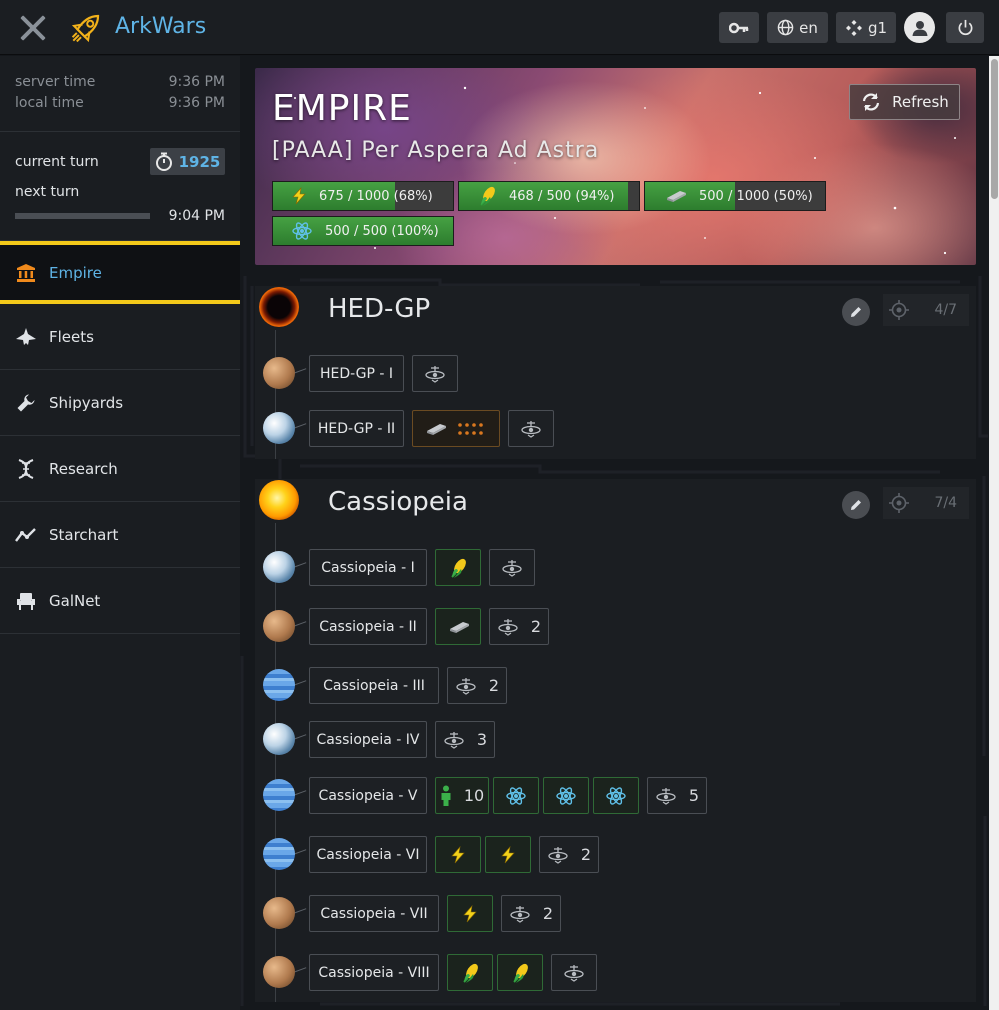  I want to click on sidebar-item-research: Research, so click(120, 469).